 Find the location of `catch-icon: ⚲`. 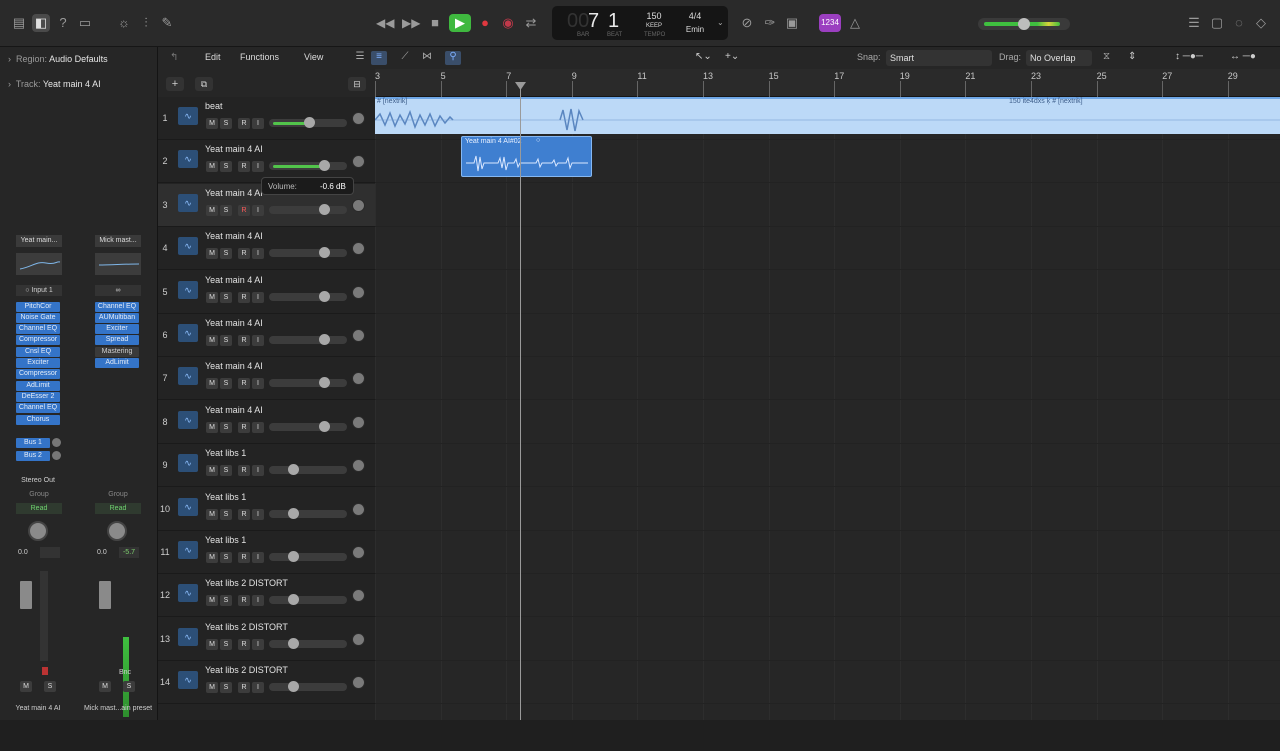

catch-icon: ⚲ is located at coordinates (453, 58).